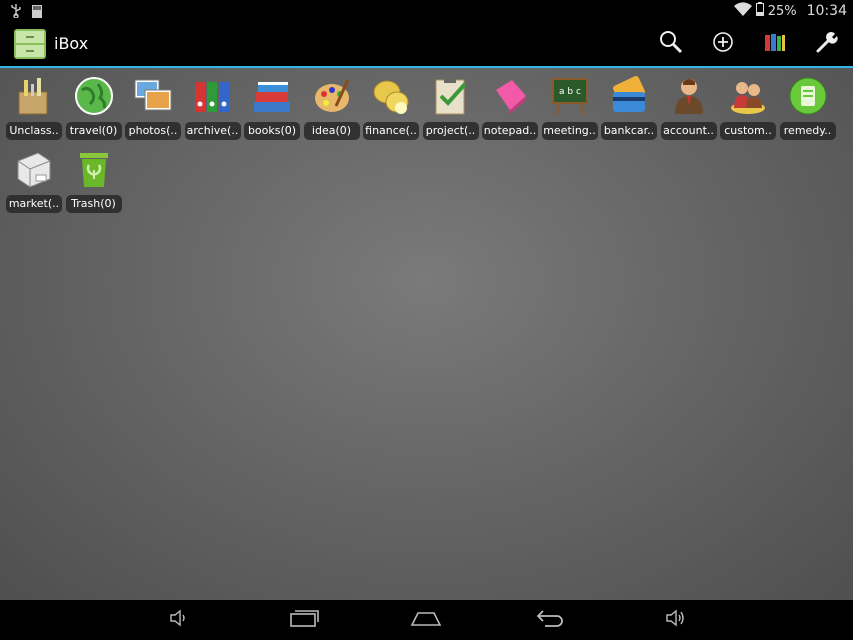  I want to click on books-icon, so click(272, 96).